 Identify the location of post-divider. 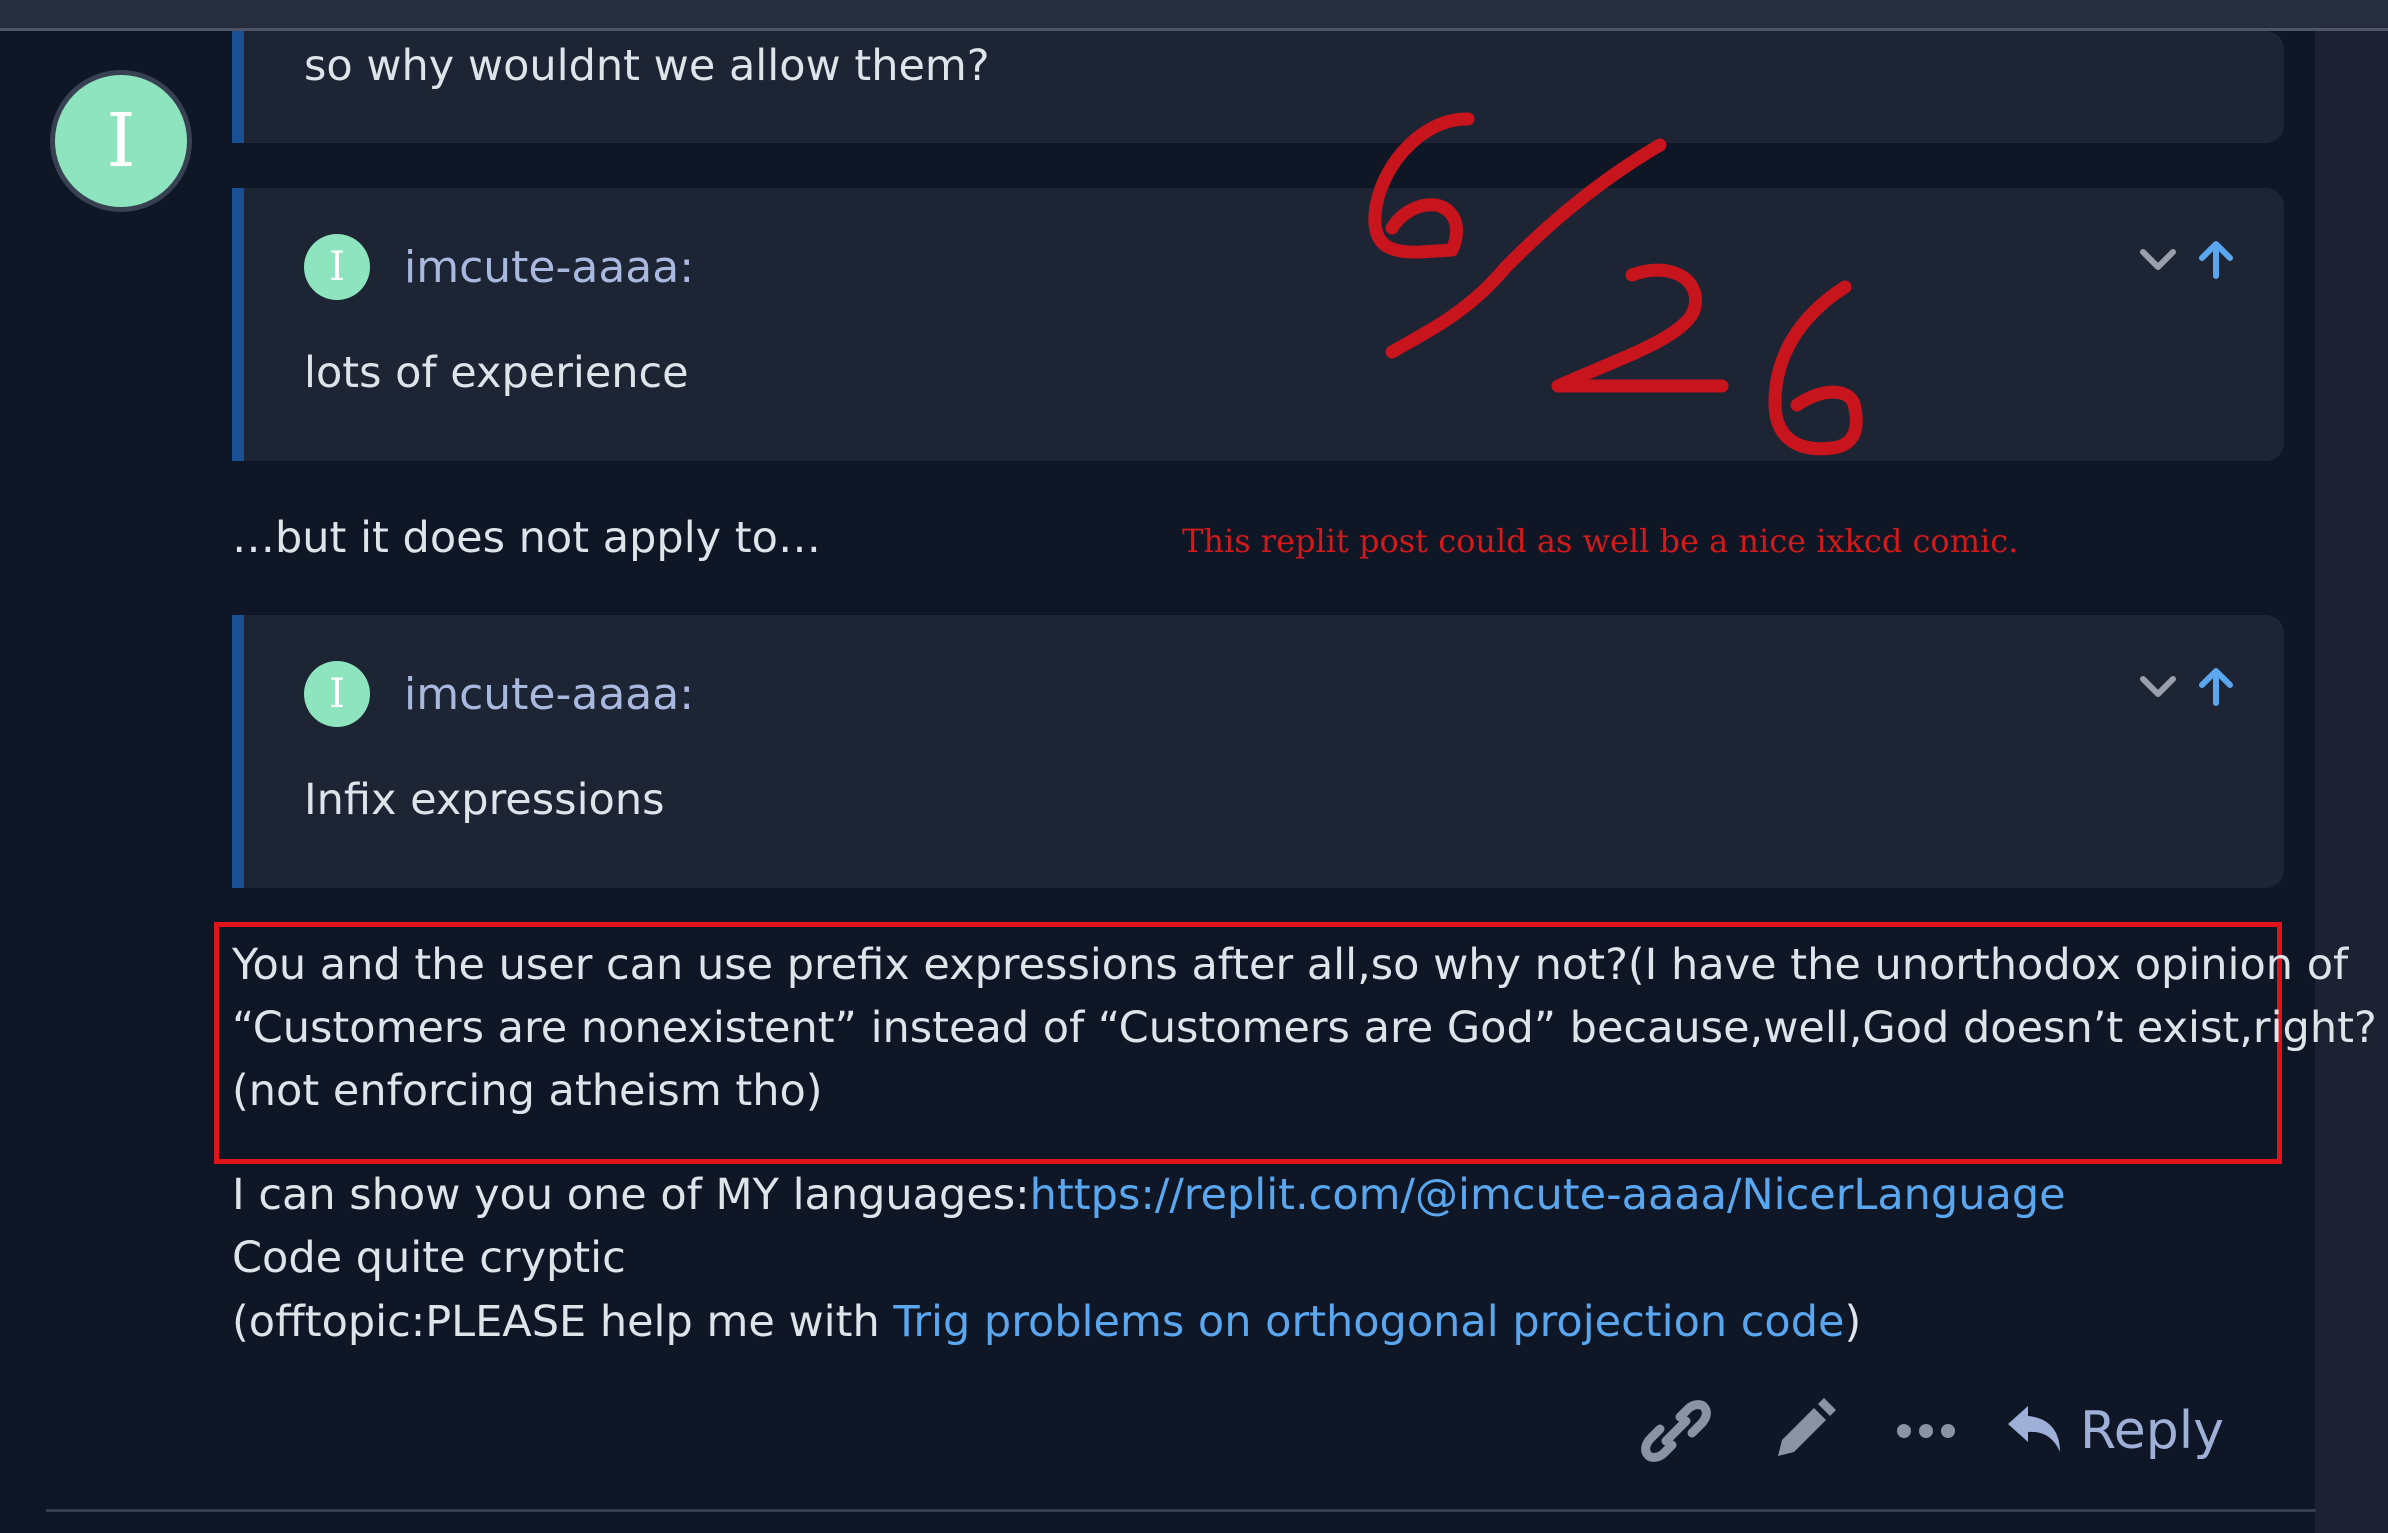
(1181, 1510).